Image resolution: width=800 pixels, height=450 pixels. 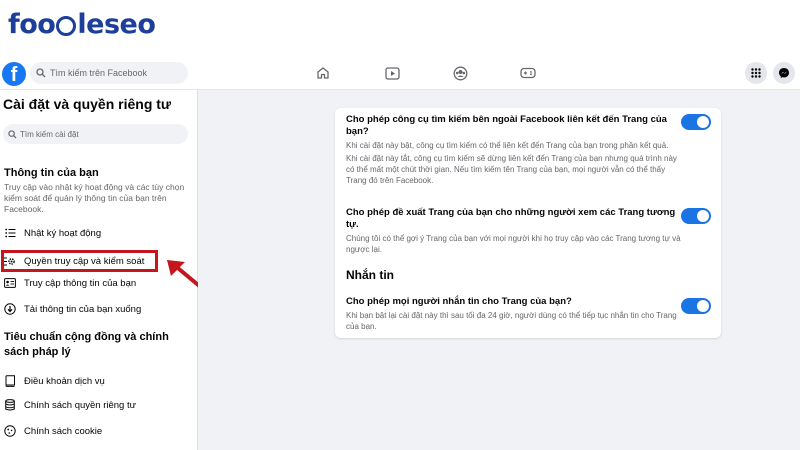 What do you see at coordinates (80, 405) in the screenshot?
I see `sidebar-item-label: Chính sách quyền riêng tư` at bounding box center [80, 405].